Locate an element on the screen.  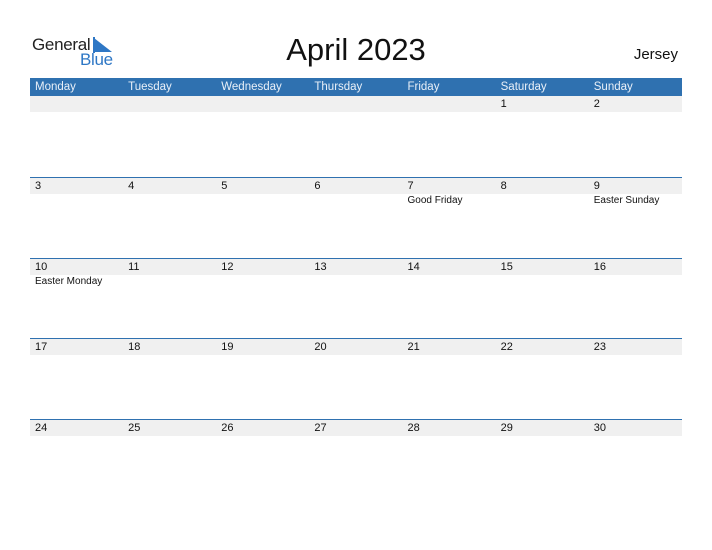
weekday-friday: Friday is located at coordinates (423, 87).